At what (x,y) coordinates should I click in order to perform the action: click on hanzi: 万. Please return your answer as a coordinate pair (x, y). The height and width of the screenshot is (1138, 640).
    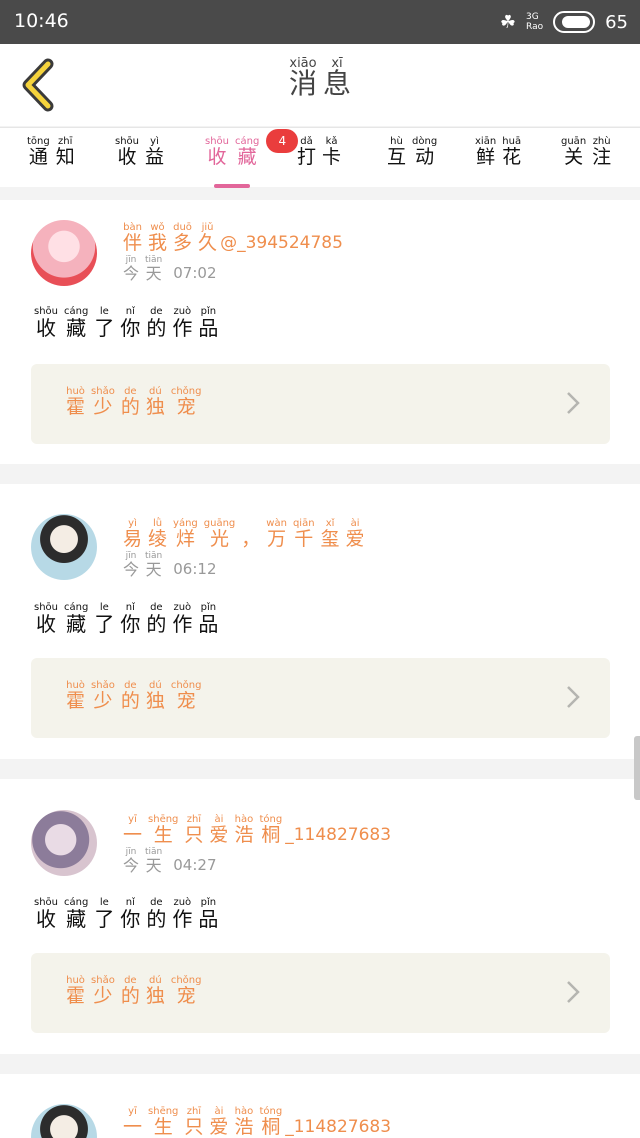
    Looking at the image, I should click on (277, 539).